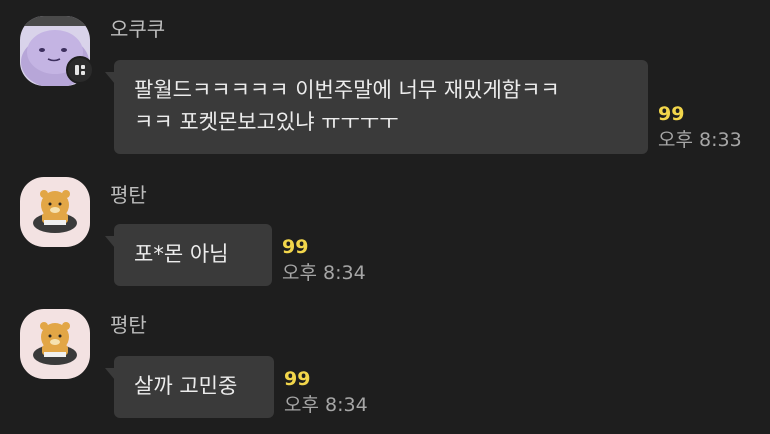 The image size is (770, 434). Describe the element at coordinates (700, 128) in the screenshot. I see `message-meta: 99 오후 8:33` at that location.